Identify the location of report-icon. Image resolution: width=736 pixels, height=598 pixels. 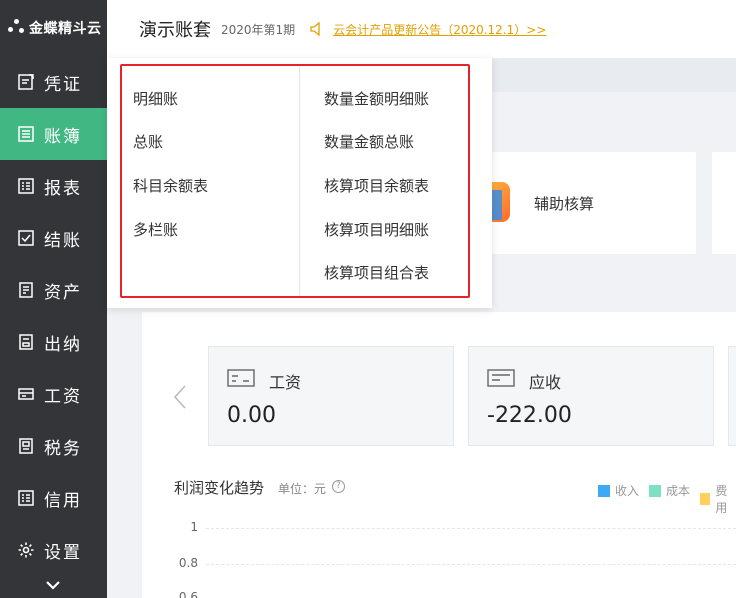
(26, 186).